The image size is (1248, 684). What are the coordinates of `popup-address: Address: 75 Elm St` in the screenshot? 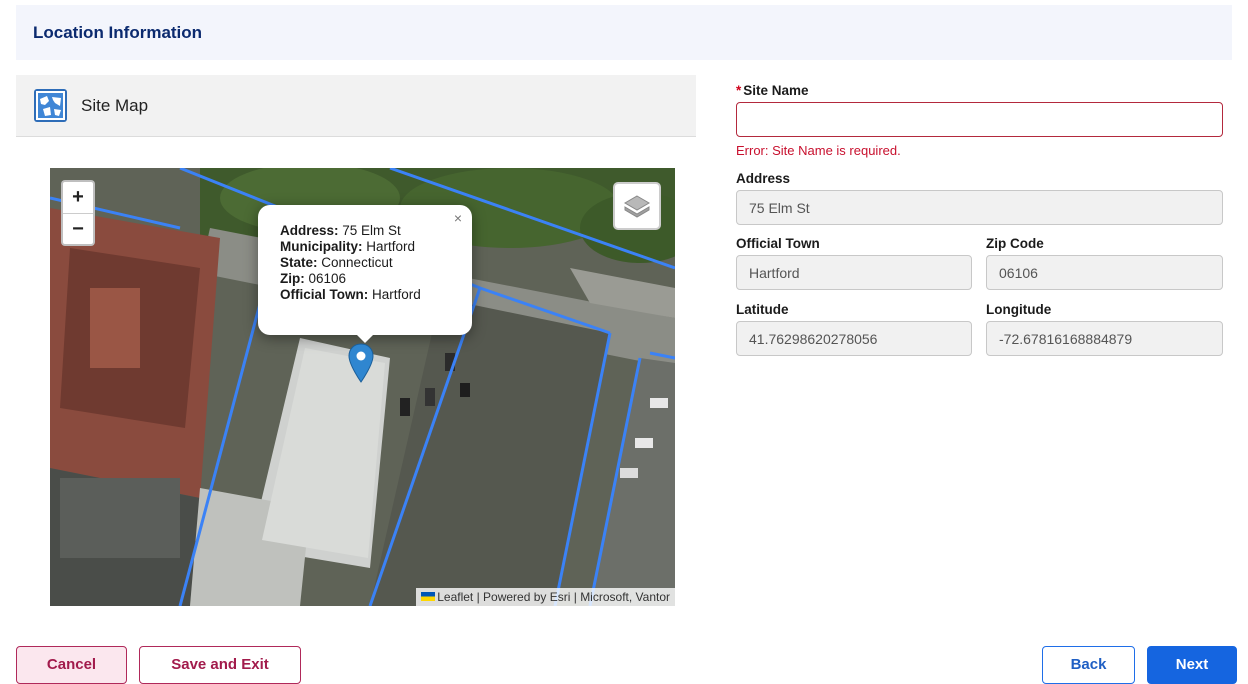 It's located at (340, 230).